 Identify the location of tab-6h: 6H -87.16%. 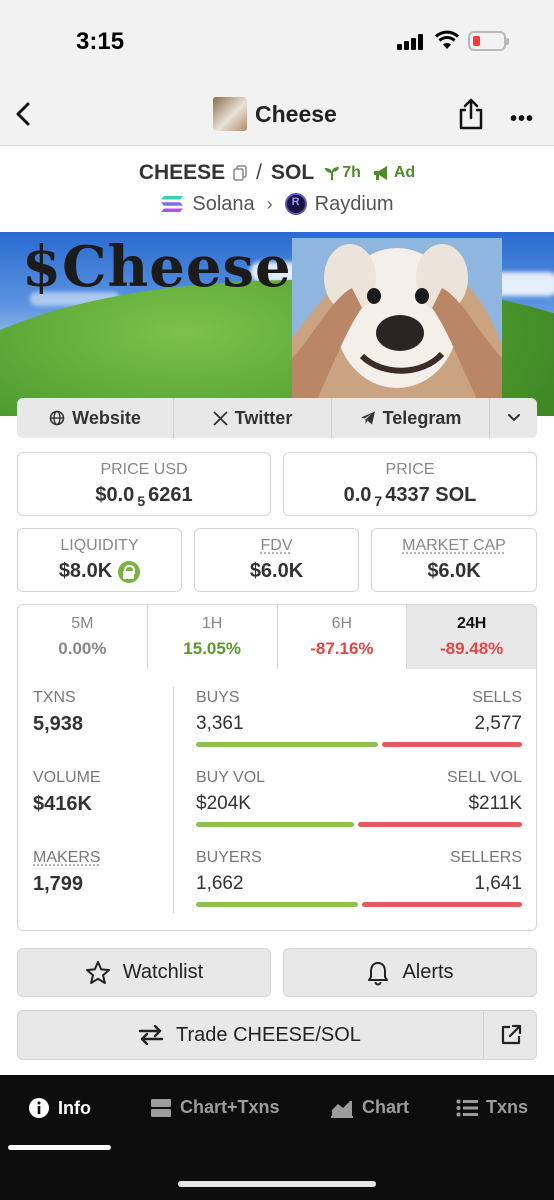
(343, 637).